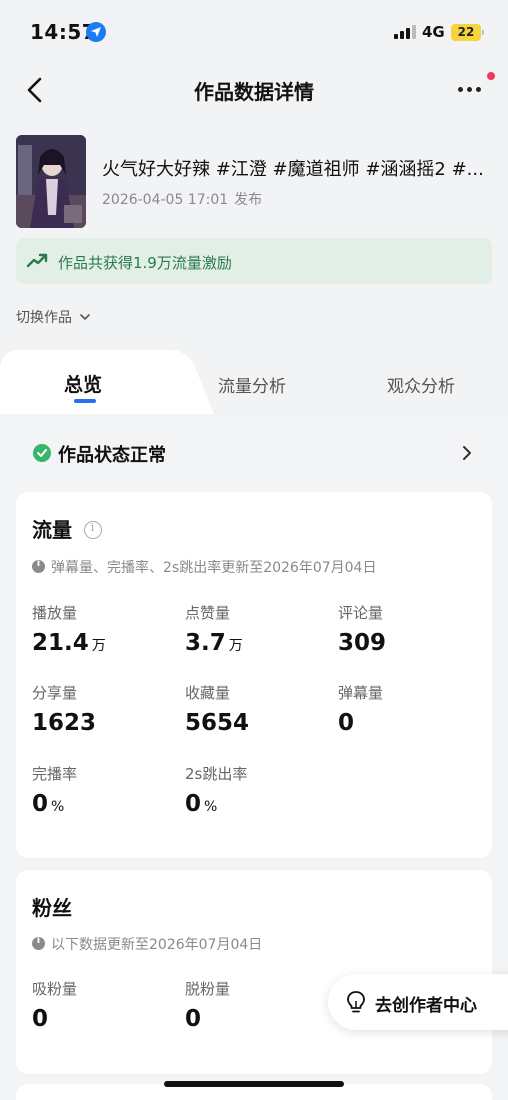  Describe the element at coordinates (60, 643) in the screenshot. I see `metric-value: 21.4` at that location.